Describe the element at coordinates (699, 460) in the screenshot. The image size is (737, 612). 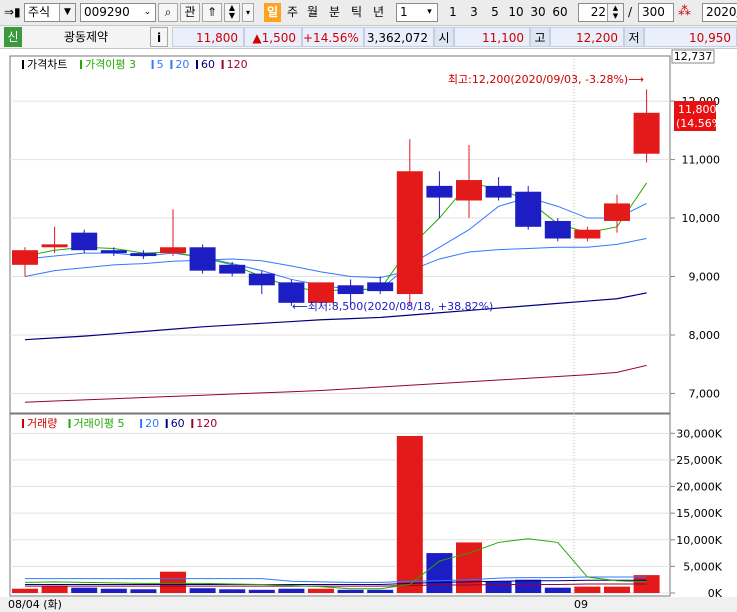
I see `volume-tick-label: 25,000K` at that location.